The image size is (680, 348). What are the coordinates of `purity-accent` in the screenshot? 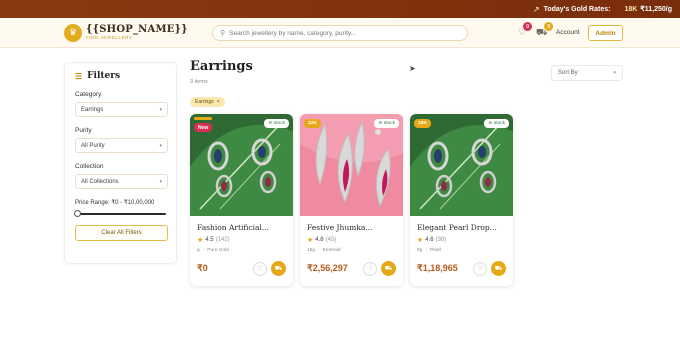 It's located at (203, 118).